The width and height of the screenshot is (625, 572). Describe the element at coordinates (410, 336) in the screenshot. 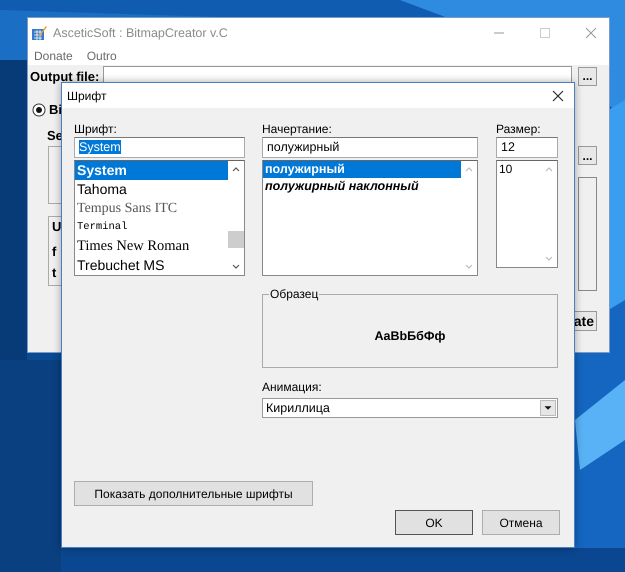

I see `sample-text: AaBbБбФф` at that location.